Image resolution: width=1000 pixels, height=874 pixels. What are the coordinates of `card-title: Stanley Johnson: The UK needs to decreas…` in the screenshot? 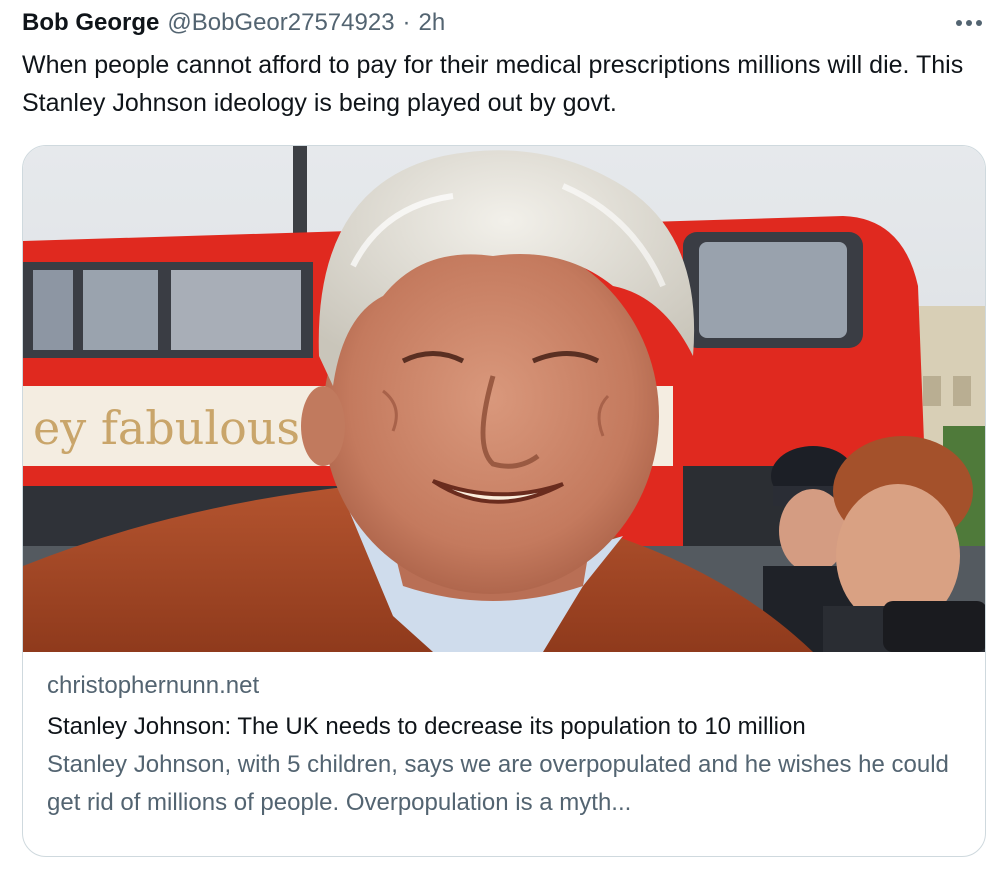 It's located at (426, 726).